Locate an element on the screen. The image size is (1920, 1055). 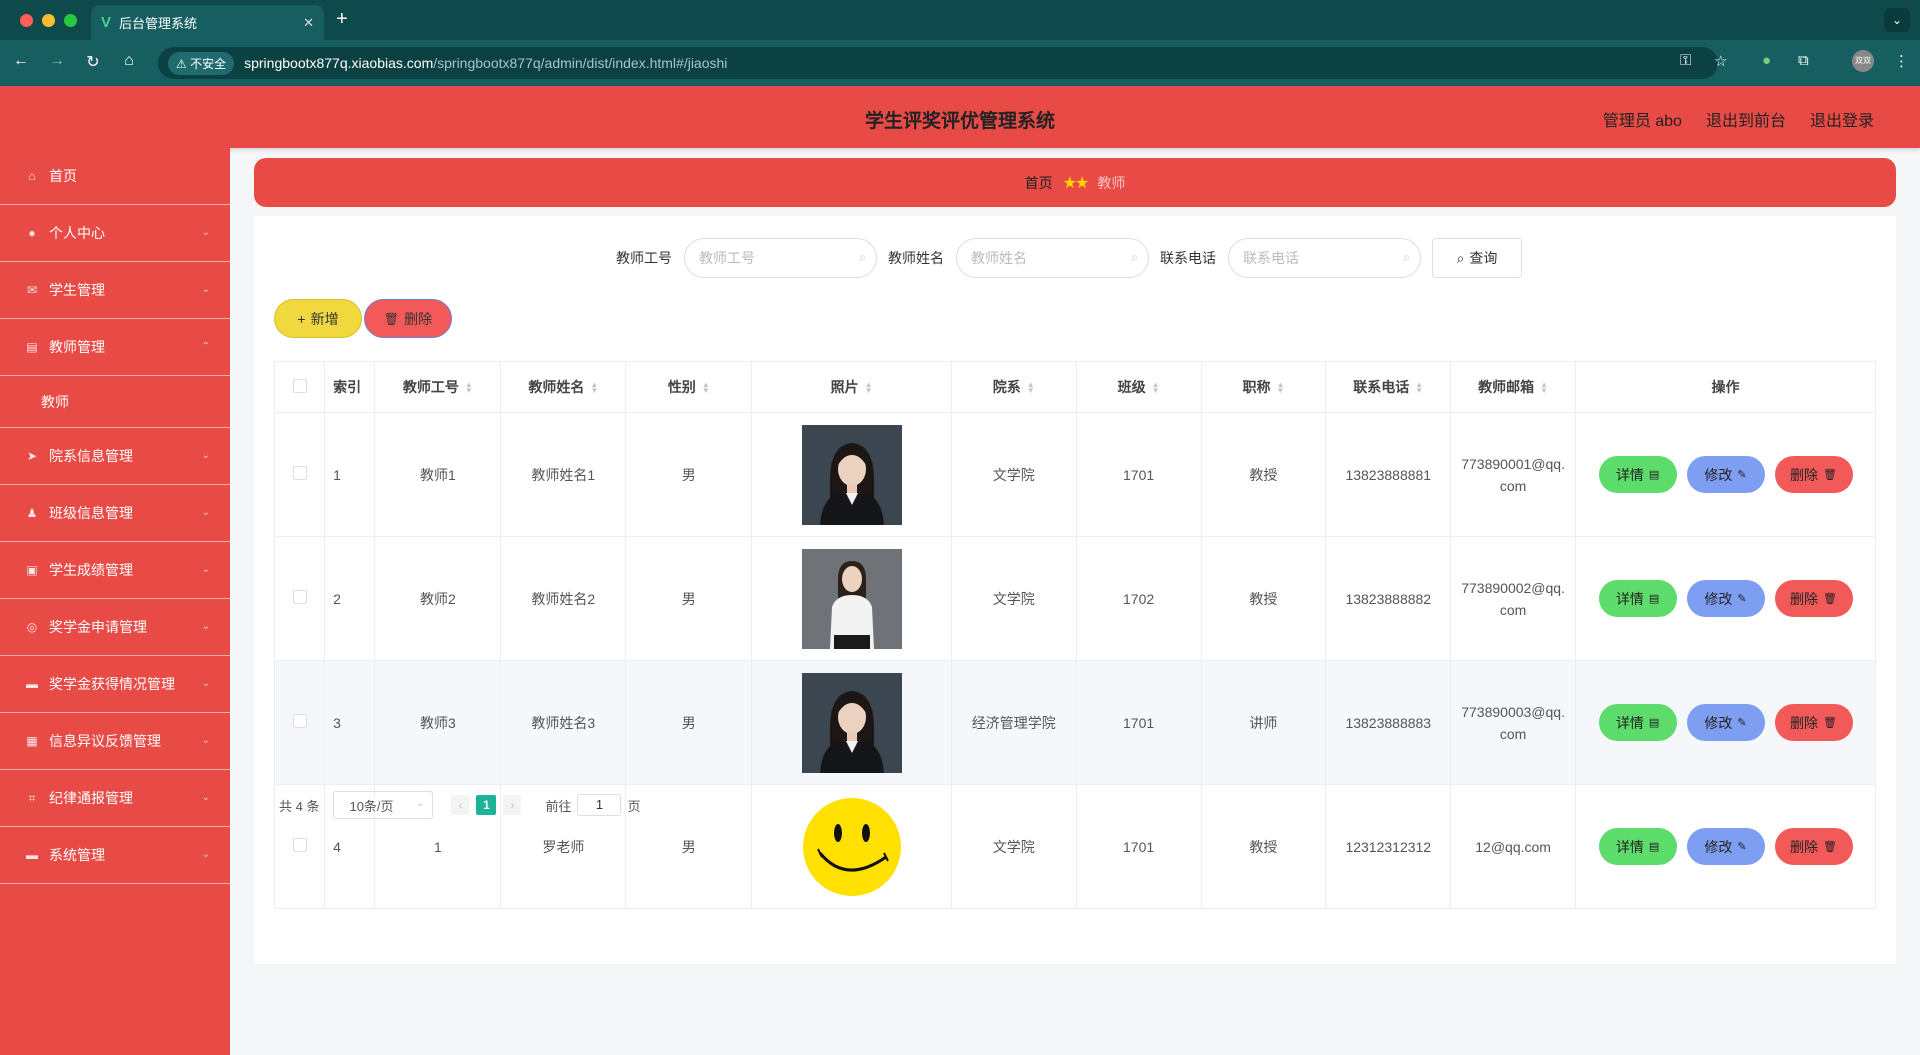
forward-icon: → is located at coordinates (57, 61).